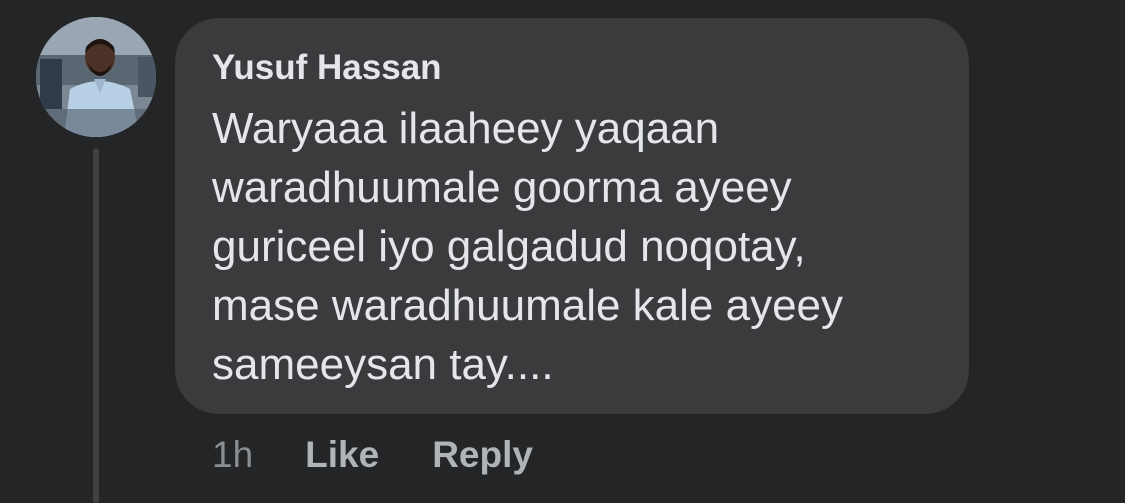  I want to click on comment-text-line: waradhuumale goorma ayeey, so click(502, 187).